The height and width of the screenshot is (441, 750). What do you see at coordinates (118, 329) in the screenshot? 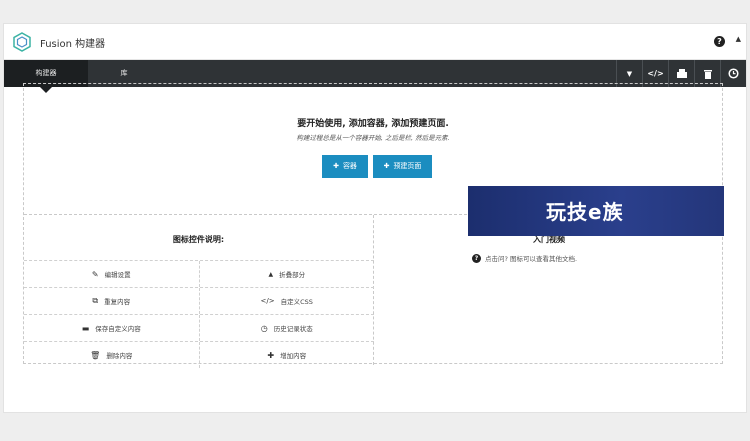
I see `legend-label: 保存自定义内容` at bounding box center [118, 329].